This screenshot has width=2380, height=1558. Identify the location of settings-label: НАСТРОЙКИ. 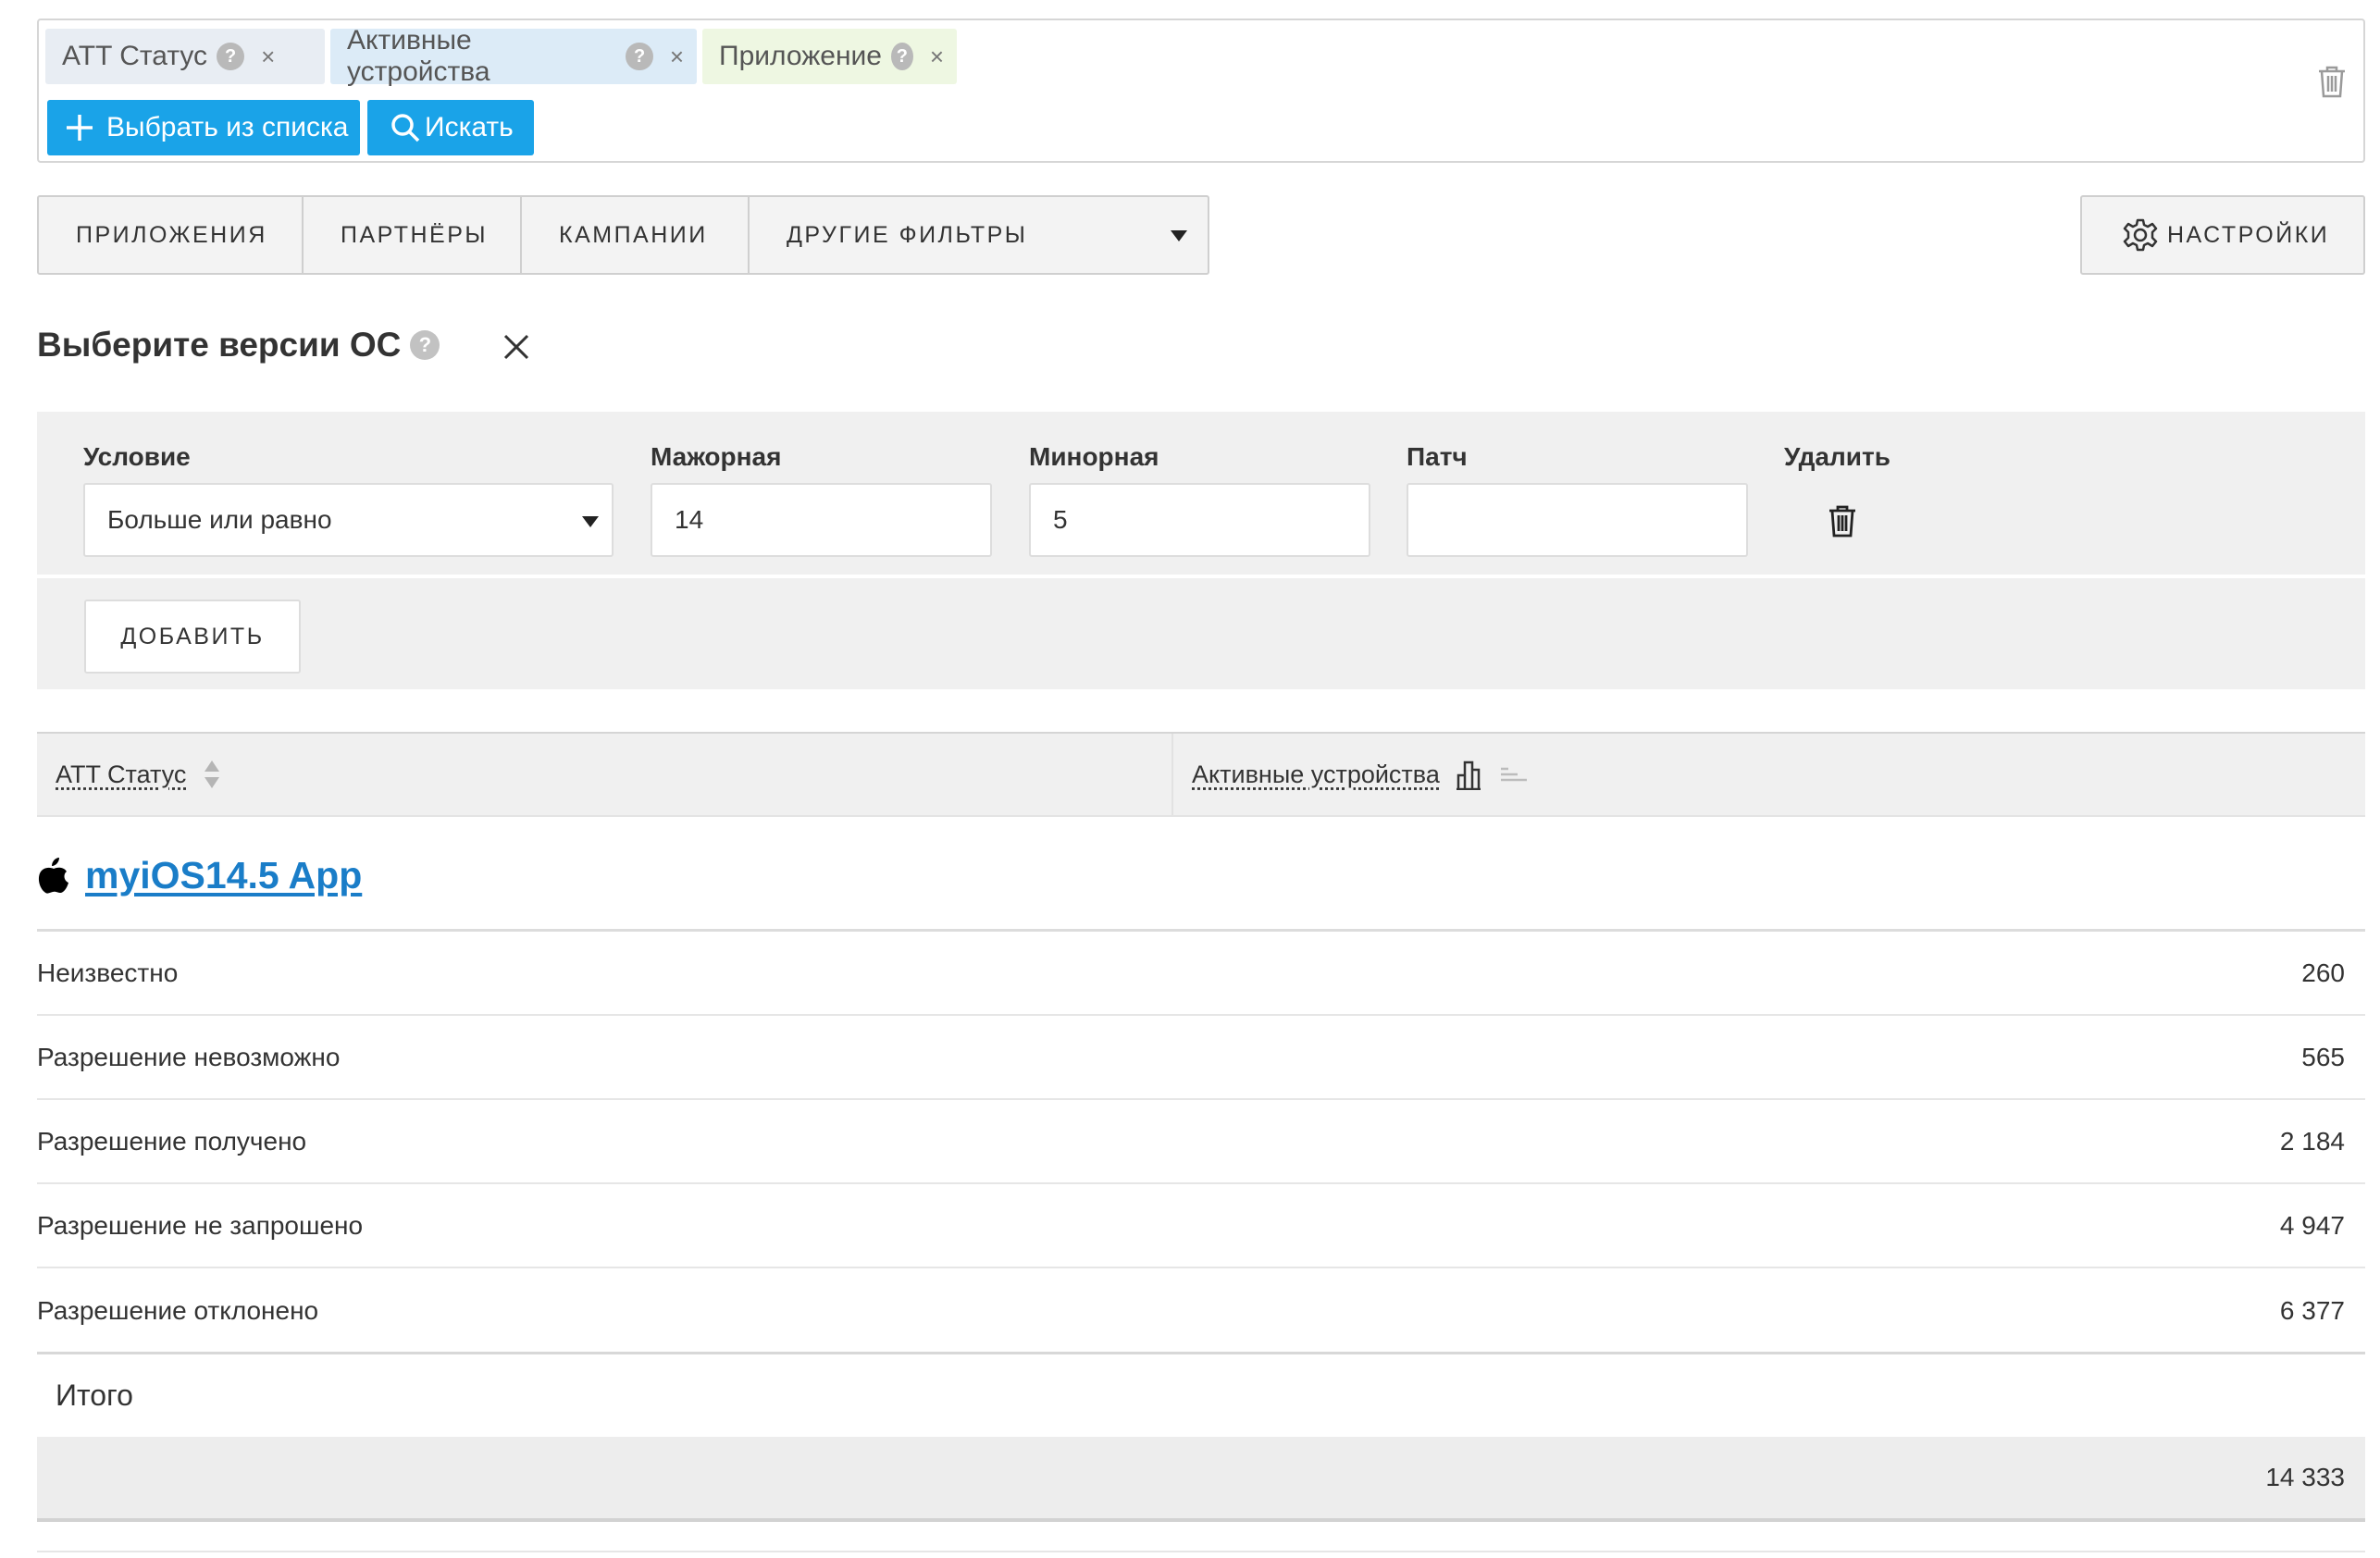
(2248, 234).